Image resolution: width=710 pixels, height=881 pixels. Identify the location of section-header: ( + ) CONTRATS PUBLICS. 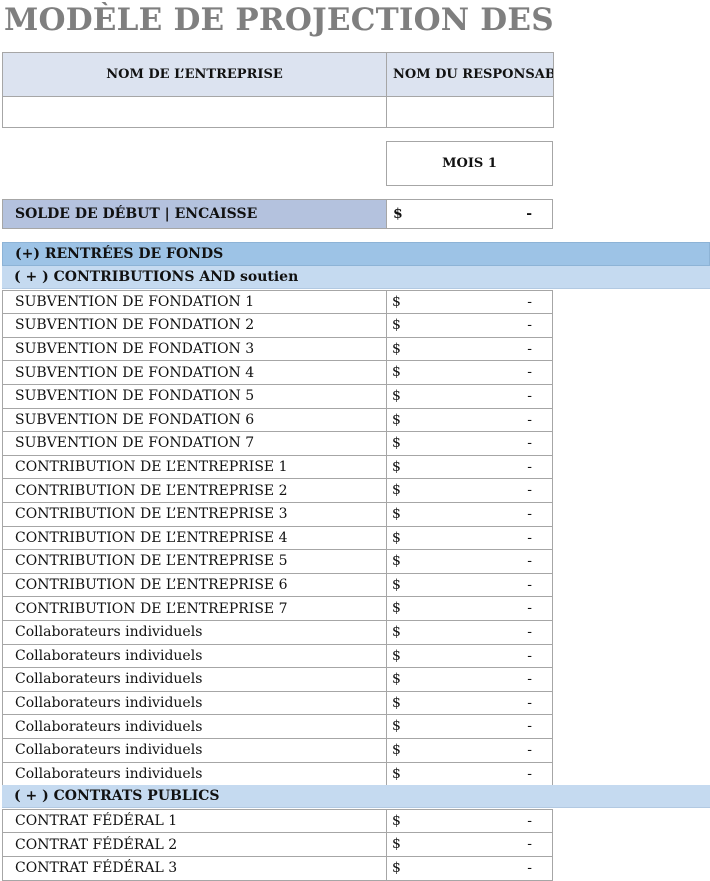
(356, 797).